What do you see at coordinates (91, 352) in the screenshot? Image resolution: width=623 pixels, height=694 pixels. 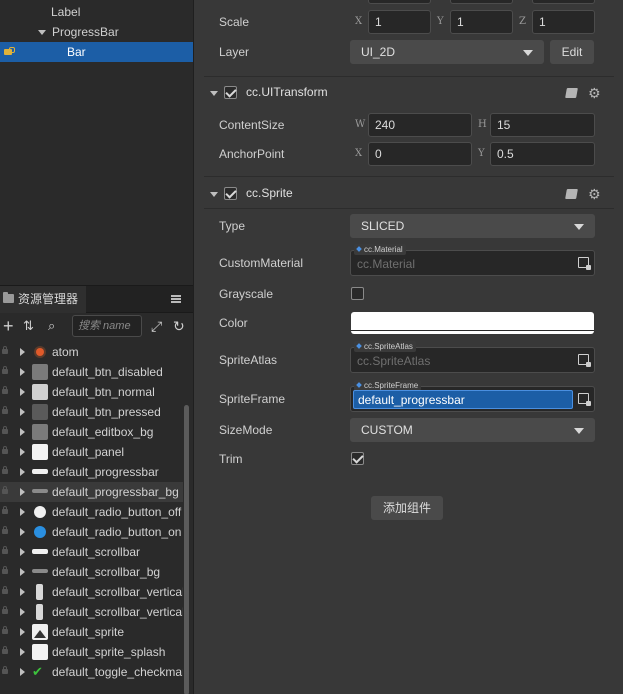 I see `list-item: atom` at bounding box center [91, 352].